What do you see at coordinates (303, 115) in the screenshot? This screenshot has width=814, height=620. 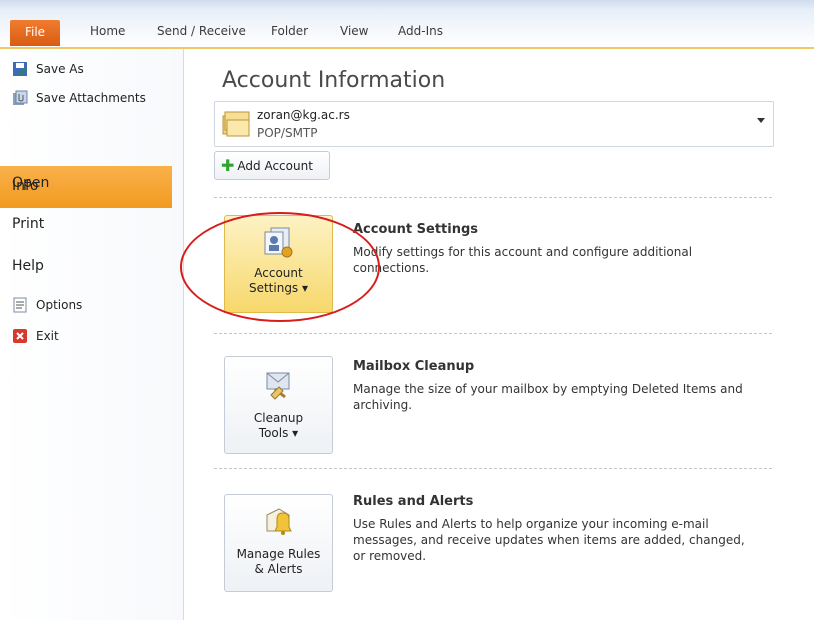 I see `account-email: zoran@kg.ac.rs` at bounding box center [303, 115].